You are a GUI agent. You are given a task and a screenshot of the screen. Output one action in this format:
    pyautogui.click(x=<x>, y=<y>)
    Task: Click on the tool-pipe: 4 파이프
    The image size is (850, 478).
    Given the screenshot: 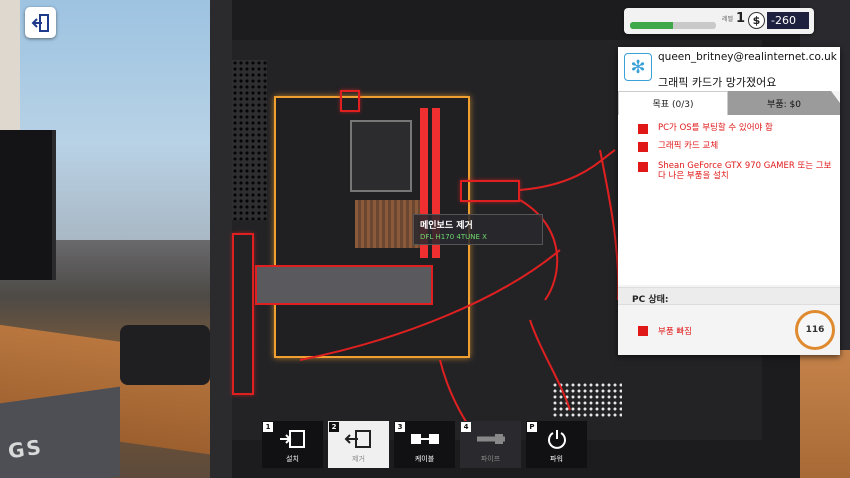 What is the action you would take?
    pyautogui.click(x=490, y=444)
    